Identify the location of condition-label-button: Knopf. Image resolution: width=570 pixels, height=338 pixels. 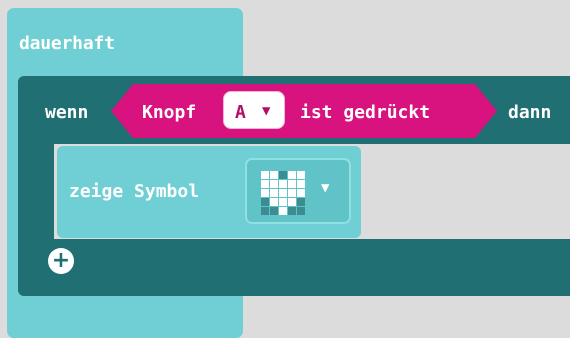
(169, 112).